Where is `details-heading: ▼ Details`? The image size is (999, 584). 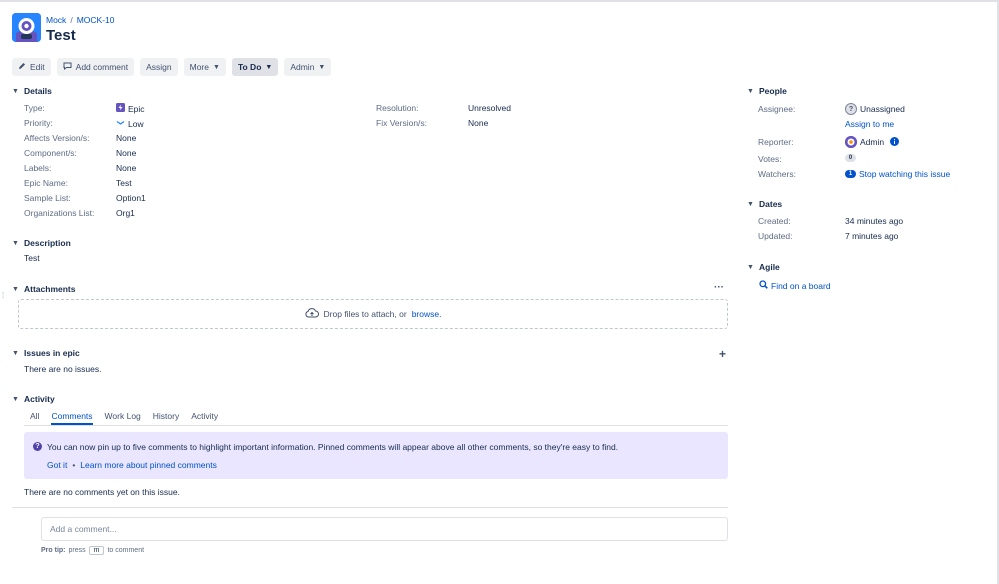 details-heading: ▼ Details is located at coordinates (32, 91).